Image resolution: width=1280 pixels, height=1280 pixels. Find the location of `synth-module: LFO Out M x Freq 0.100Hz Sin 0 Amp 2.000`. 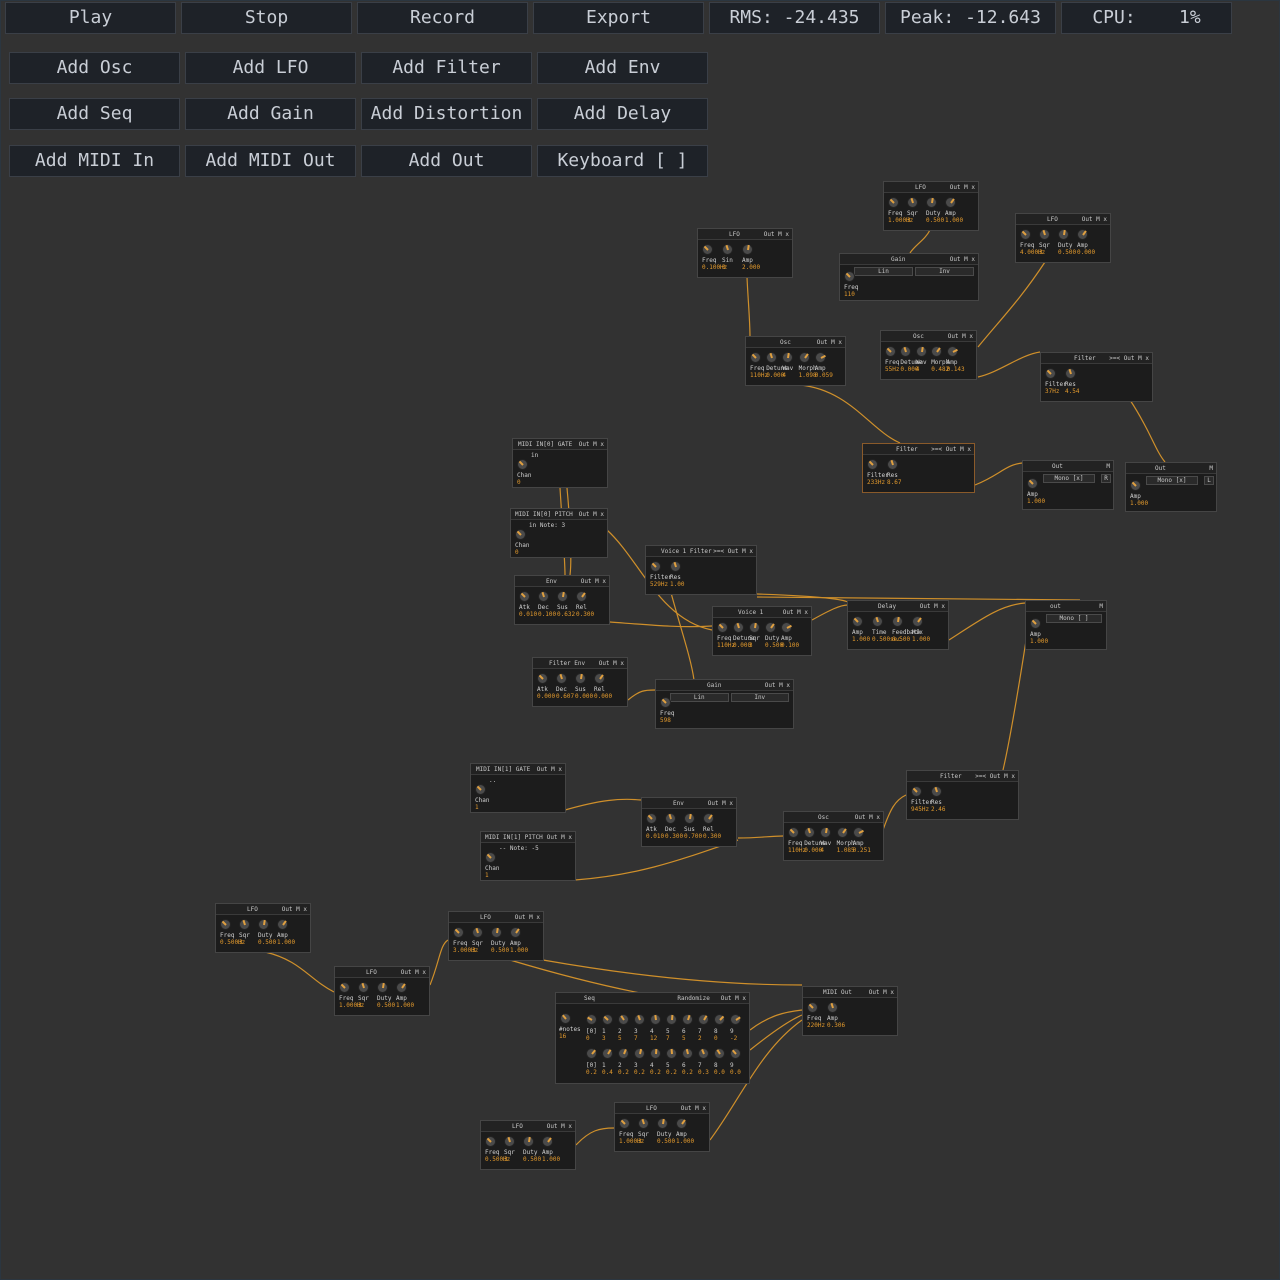

synth-module: LFO Out M x Freq 0.100Hz Sin 0 Amp 2.000 is located at coordinates (745, 253).